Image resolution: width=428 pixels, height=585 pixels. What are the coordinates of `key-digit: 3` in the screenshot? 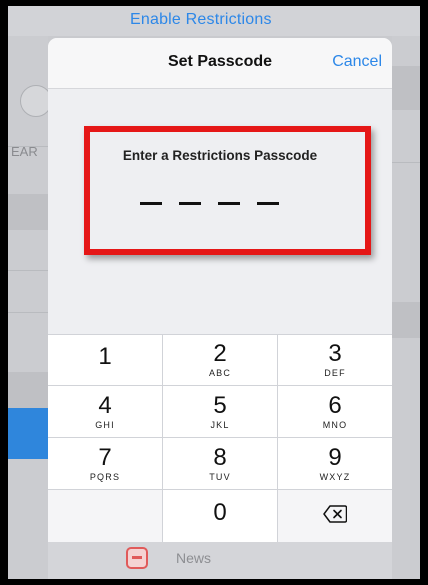 It's located at (335, 353).